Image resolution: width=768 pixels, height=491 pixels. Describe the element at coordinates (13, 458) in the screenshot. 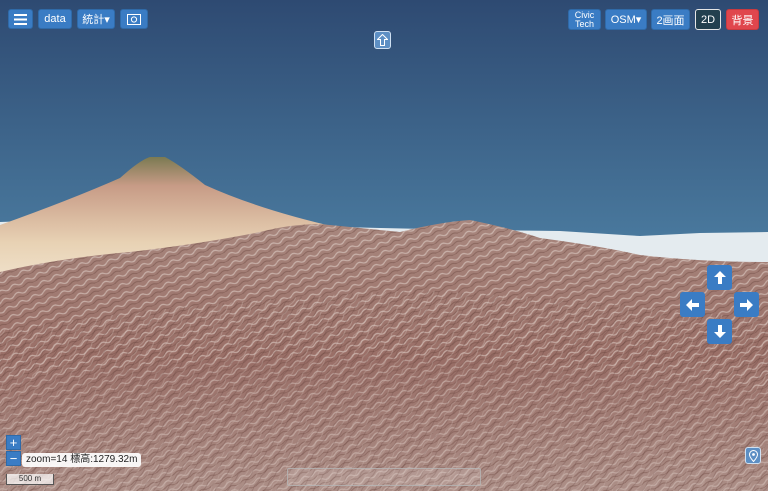

I see `zoom-out-button: −` at that location.